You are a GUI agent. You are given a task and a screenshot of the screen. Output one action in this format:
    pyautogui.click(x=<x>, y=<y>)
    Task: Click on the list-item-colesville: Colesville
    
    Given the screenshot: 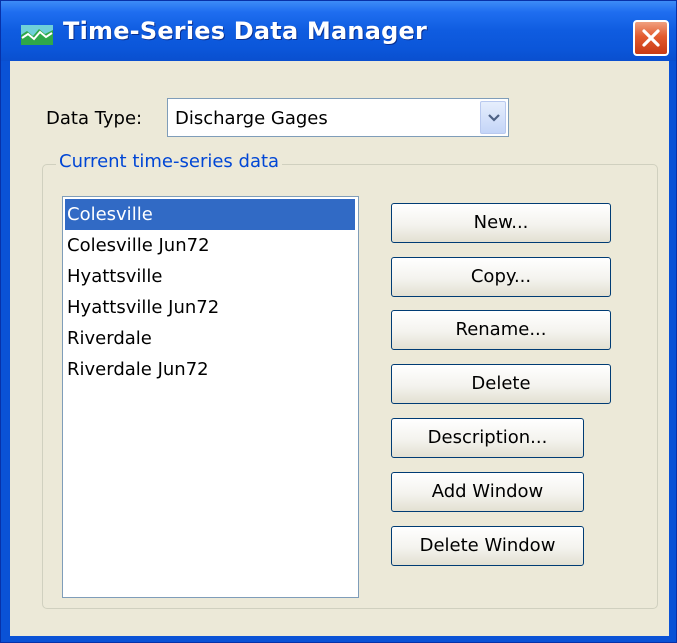 What is the action you would take?
    pyautogui.click(x=210, y=214)
    